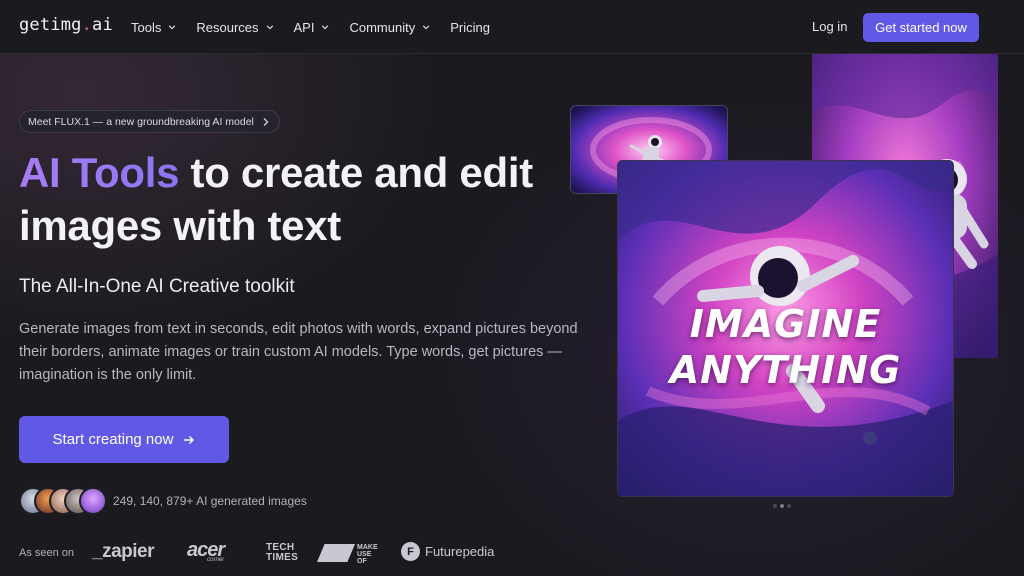  I want to click on nav-item-api: API, so click(312, 27).